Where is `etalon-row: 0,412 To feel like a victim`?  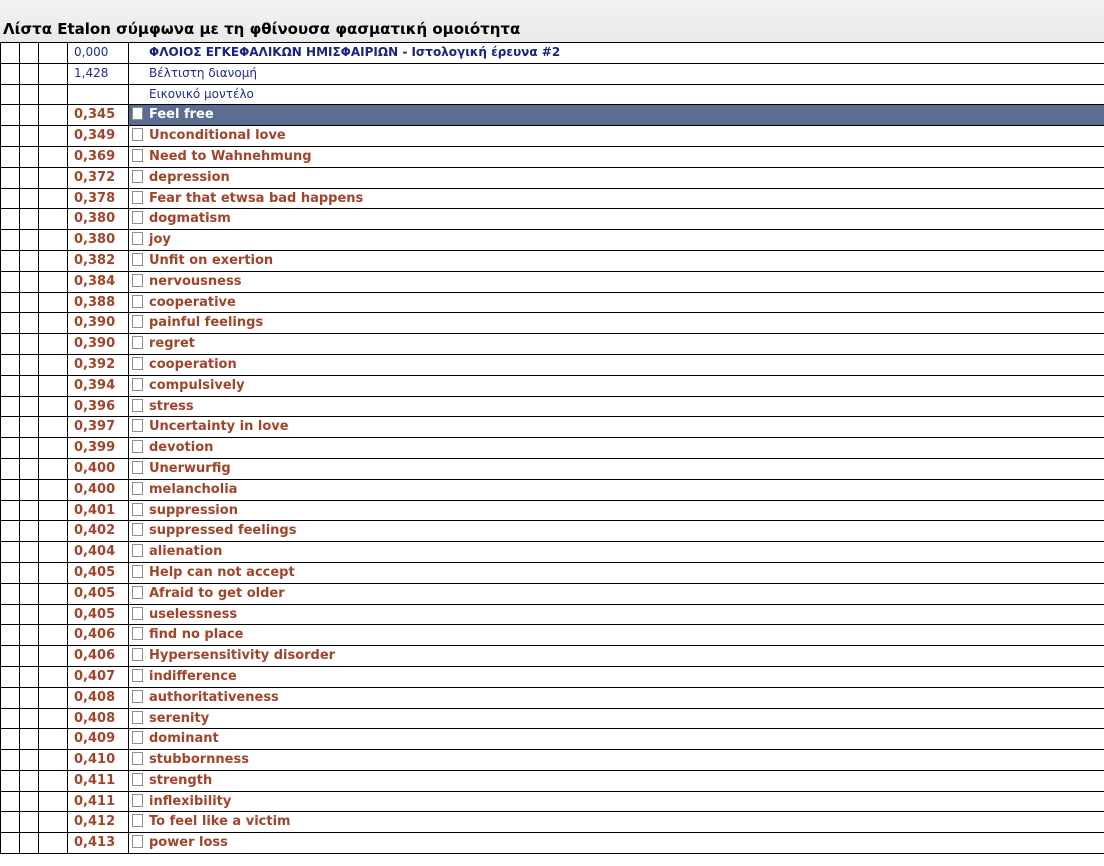 etalon-row: 0,412 To feel like a victim is located at coordinates (552, 823).